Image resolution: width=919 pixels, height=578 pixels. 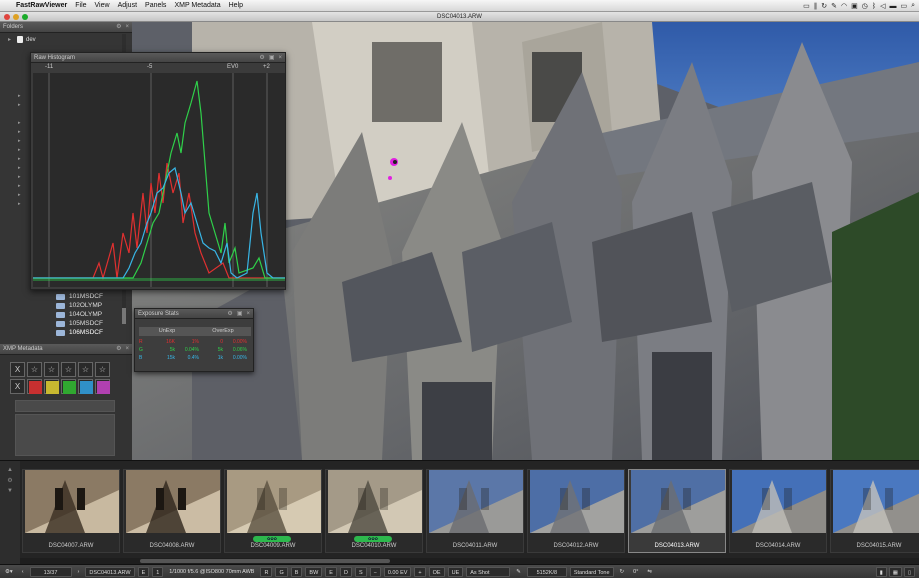 I want to click on star-2-button: ☆, so click(x=51, y=369).